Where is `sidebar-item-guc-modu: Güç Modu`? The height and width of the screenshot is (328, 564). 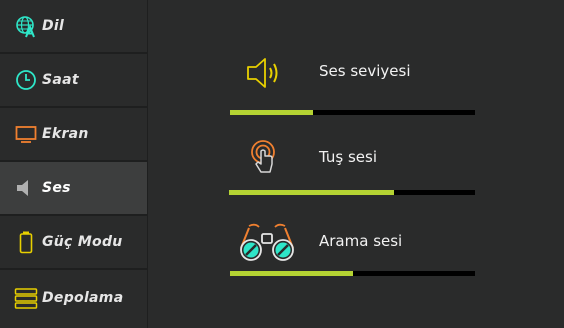 sidebar-item-guc-modu: Güç Modu is located at coordinates (74, 242).